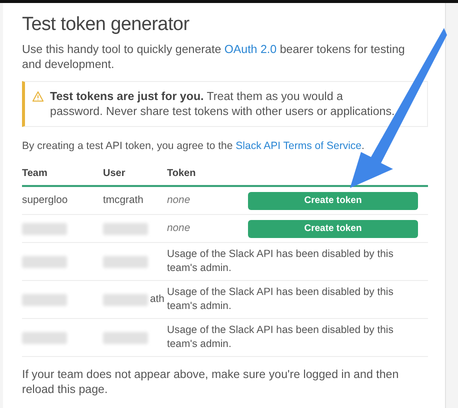 The width and height of the screenshot is (458, 408). I want to click on warning-text: Test tokens are just for you. Treat them as you would a password. Never share test tokens with other users or applications., so click(223, 104).